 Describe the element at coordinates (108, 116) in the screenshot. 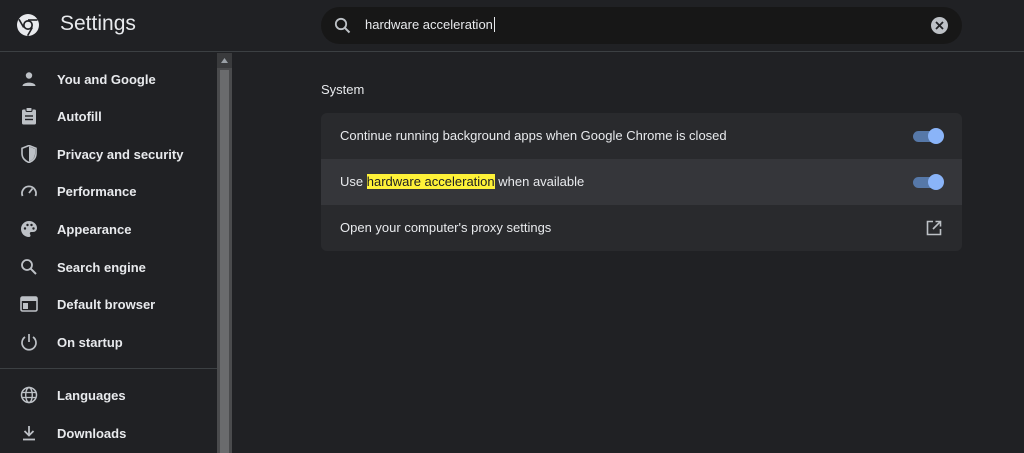

I see `sidebar-item-autofill: Autofill` at that location.